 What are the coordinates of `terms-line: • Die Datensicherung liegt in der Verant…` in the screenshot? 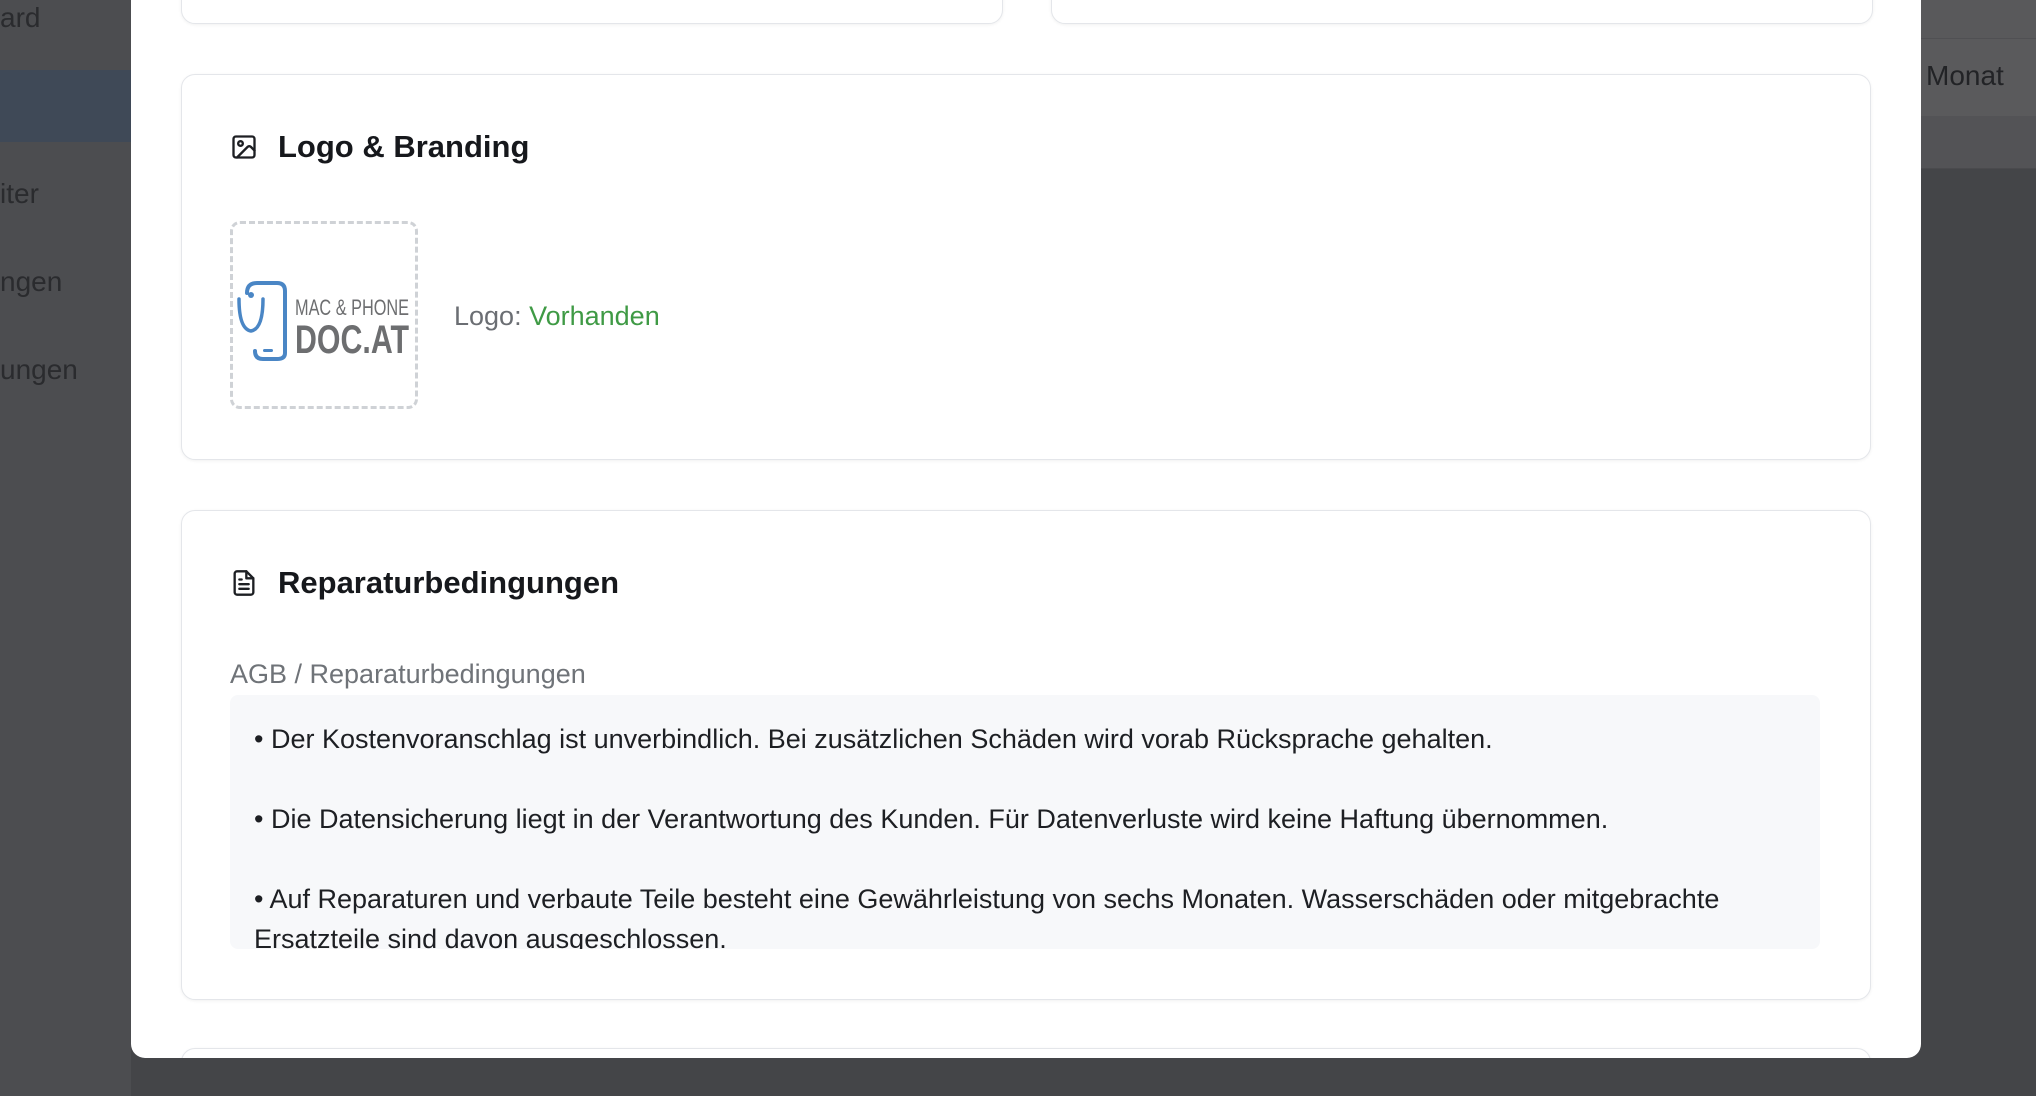 It's located at (931, 819).